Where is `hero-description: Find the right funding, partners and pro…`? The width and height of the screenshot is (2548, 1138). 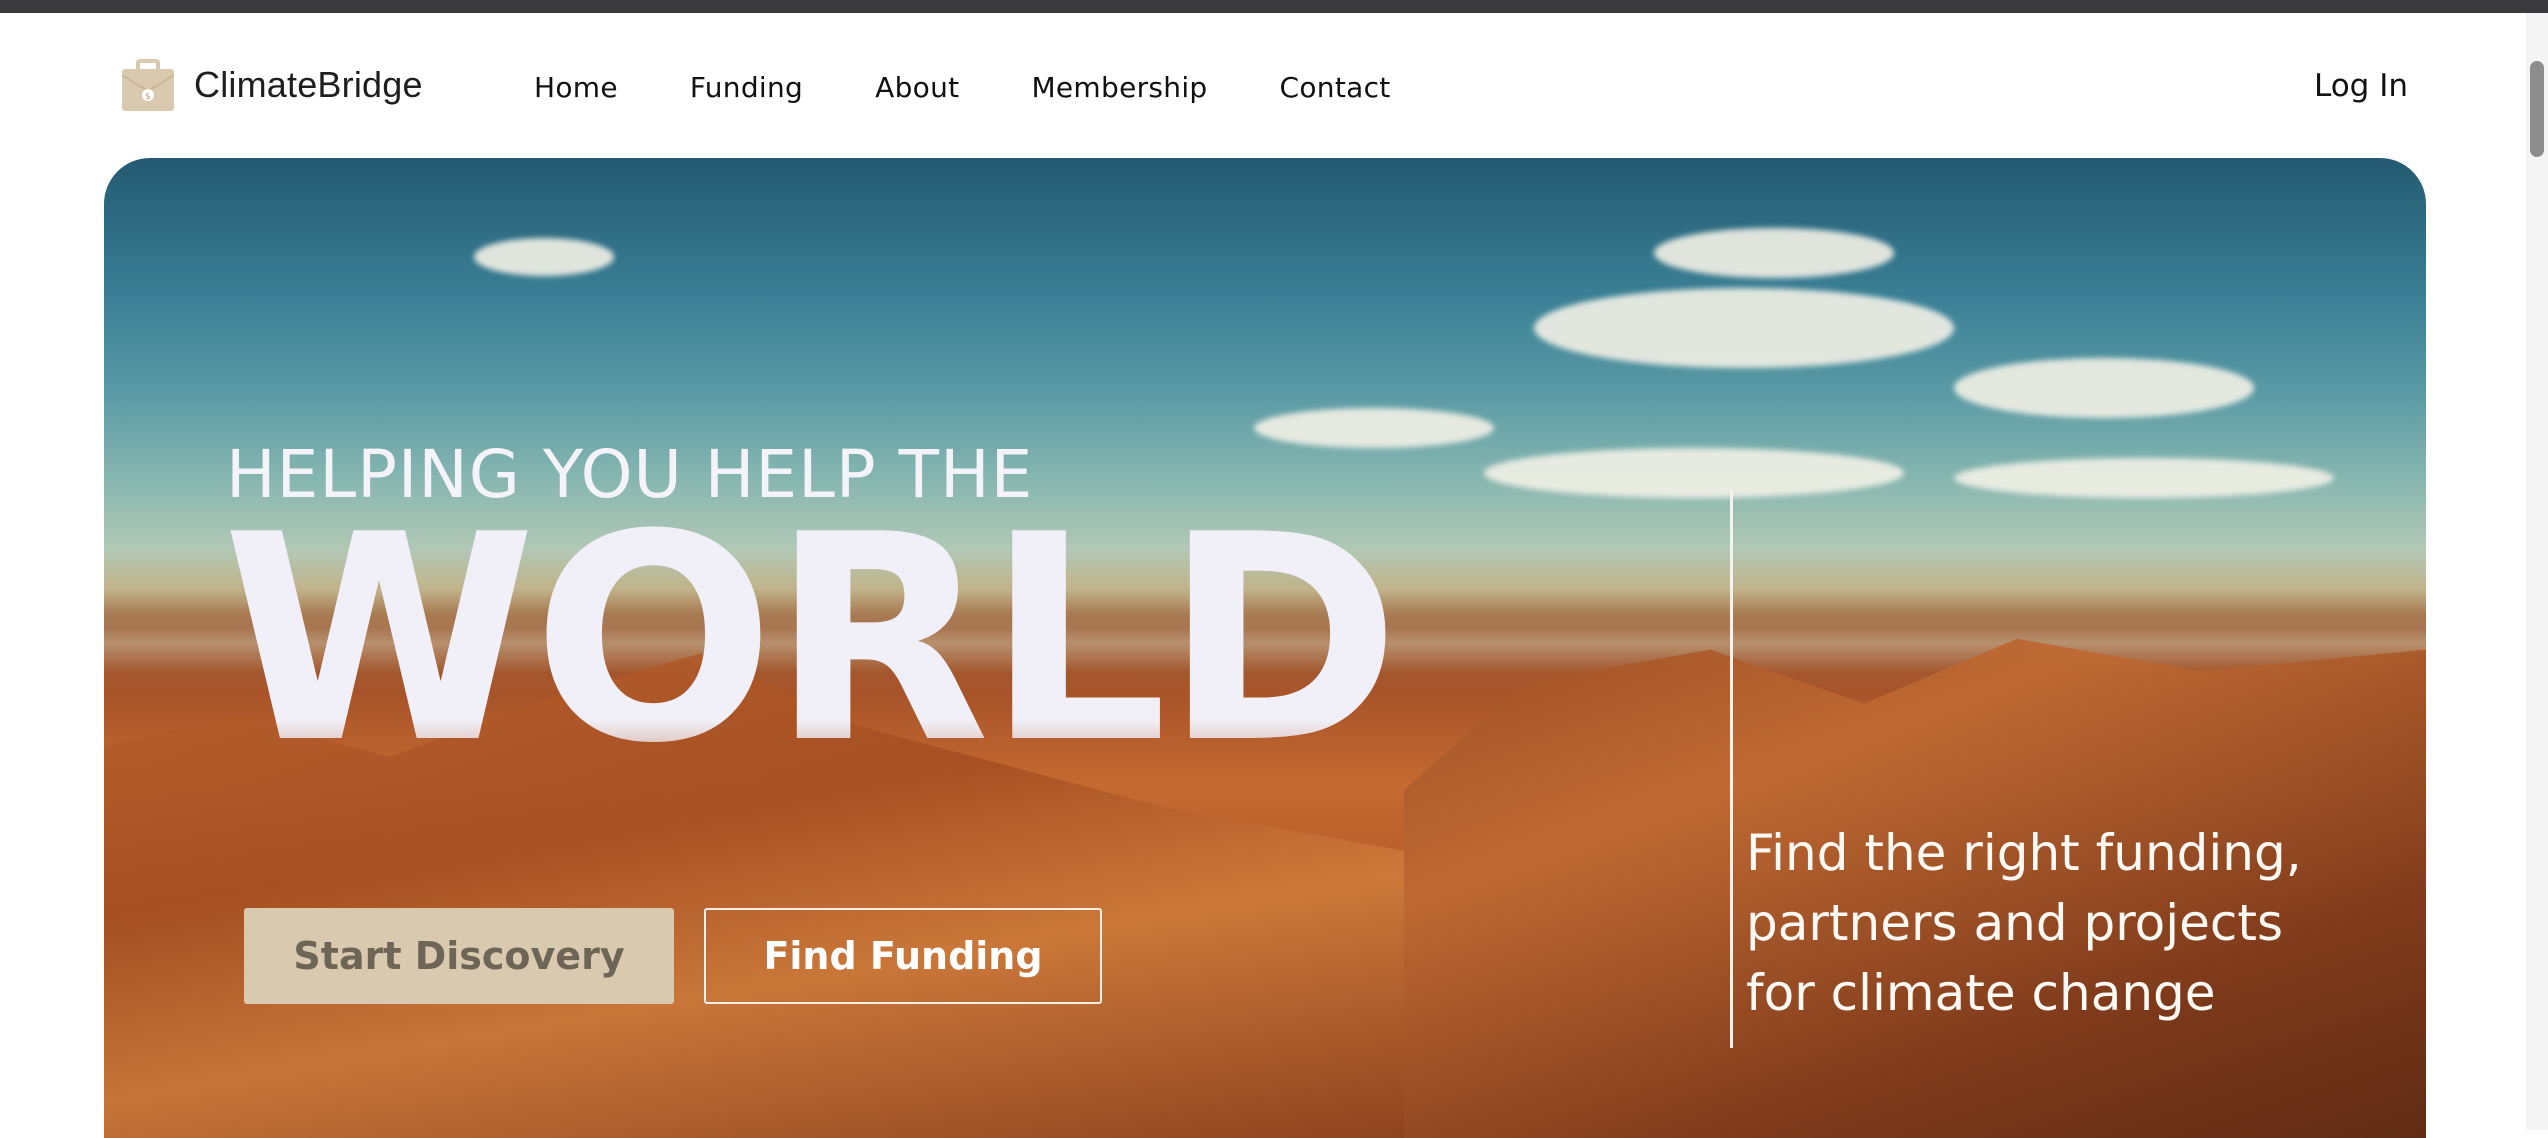 hero-description: Find the right funding, partners and pro… is located at coordinates (2024, 923).